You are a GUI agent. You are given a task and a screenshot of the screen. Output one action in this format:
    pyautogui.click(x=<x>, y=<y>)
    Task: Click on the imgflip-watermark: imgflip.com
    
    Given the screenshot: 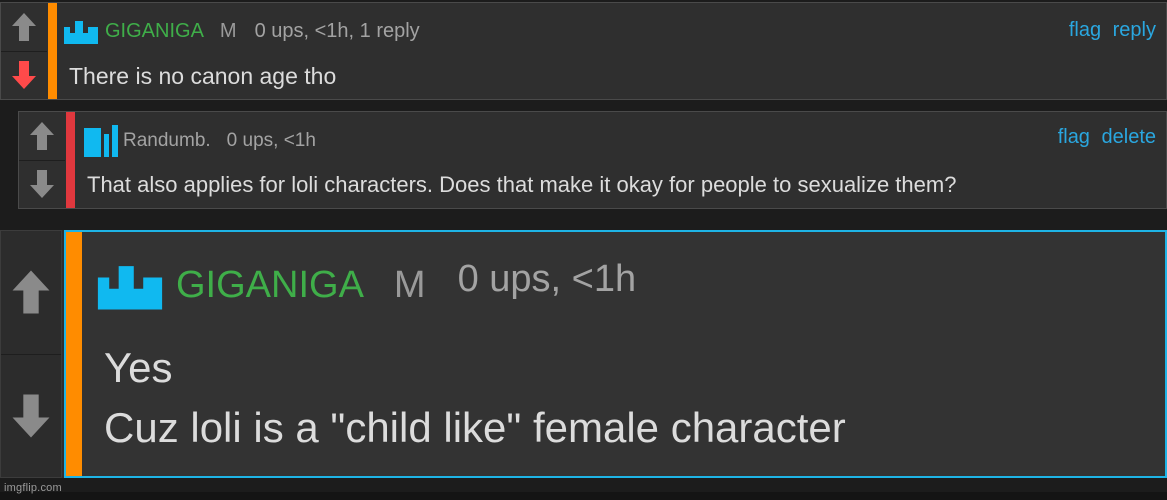 What is the action you would take?
    pyautogui.click(x=33, y=488)
    